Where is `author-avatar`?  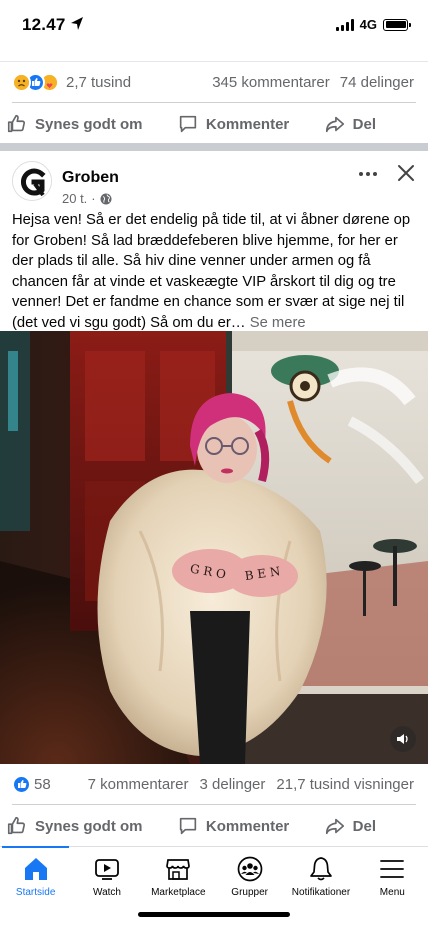
author-avatar is located at coordinates (32, 181).